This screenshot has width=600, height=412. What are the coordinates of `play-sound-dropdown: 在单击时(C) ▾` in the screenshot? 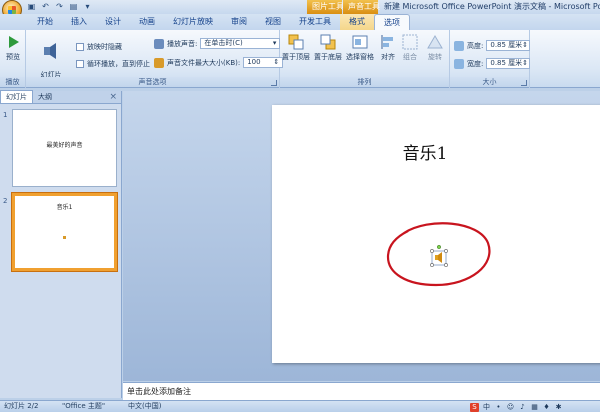 It's located at (240, 43).